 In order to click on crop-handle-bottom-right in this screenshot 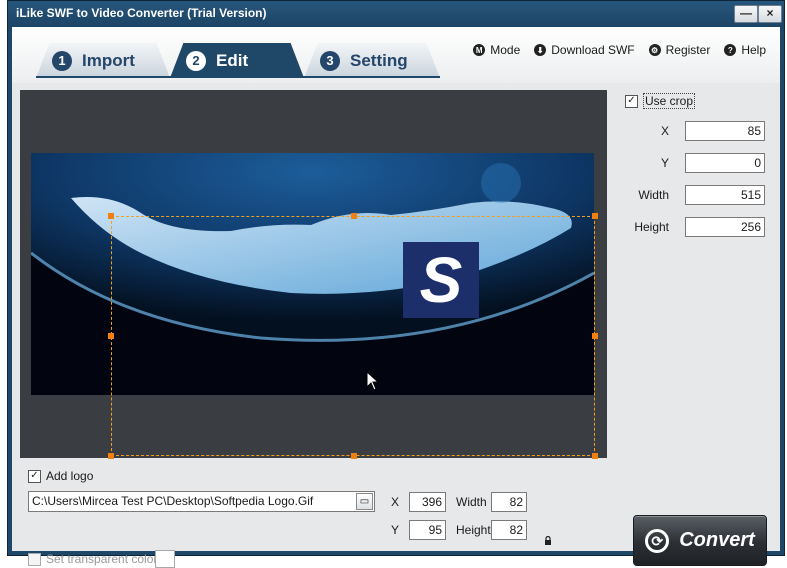, I will do `click(595, 456)`.